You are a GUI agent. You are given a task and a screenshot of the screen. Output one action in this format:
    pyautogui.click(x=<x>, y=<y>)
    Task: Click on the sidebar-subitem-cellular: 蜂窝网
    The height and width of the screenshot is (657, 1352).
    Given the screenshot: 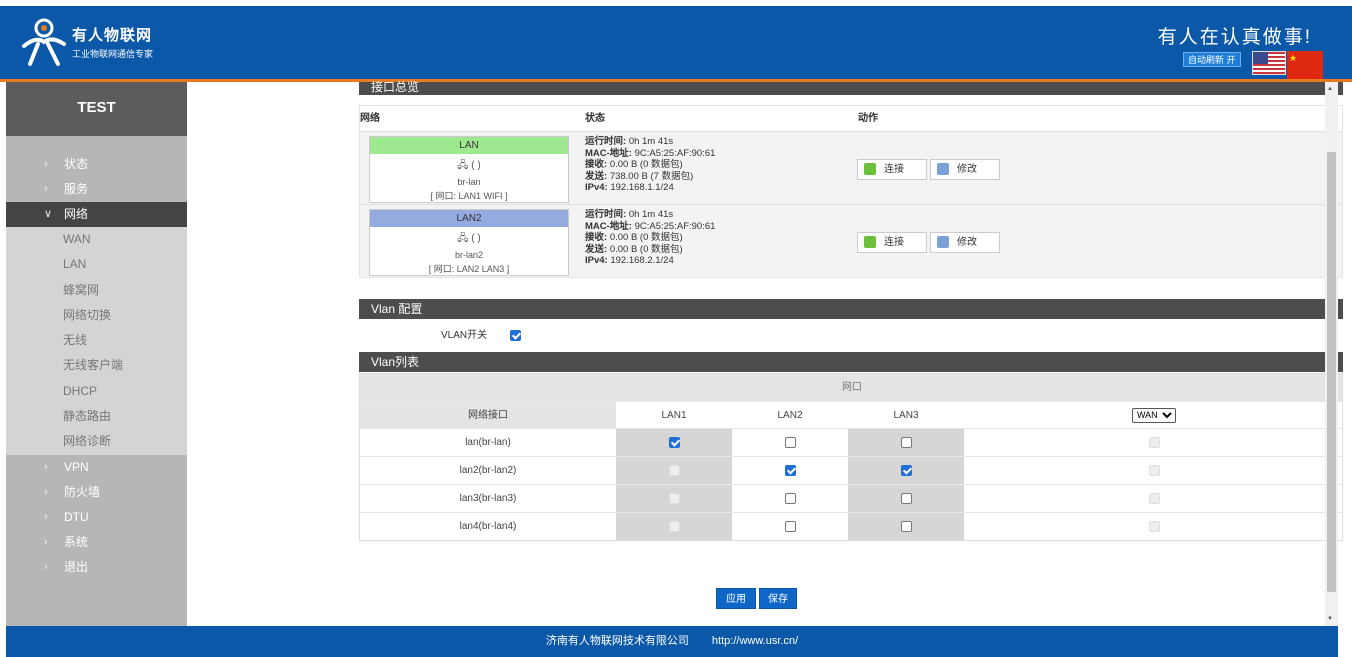 What is the action you would take?
    pyautogui.click(x=96, y=290)
    